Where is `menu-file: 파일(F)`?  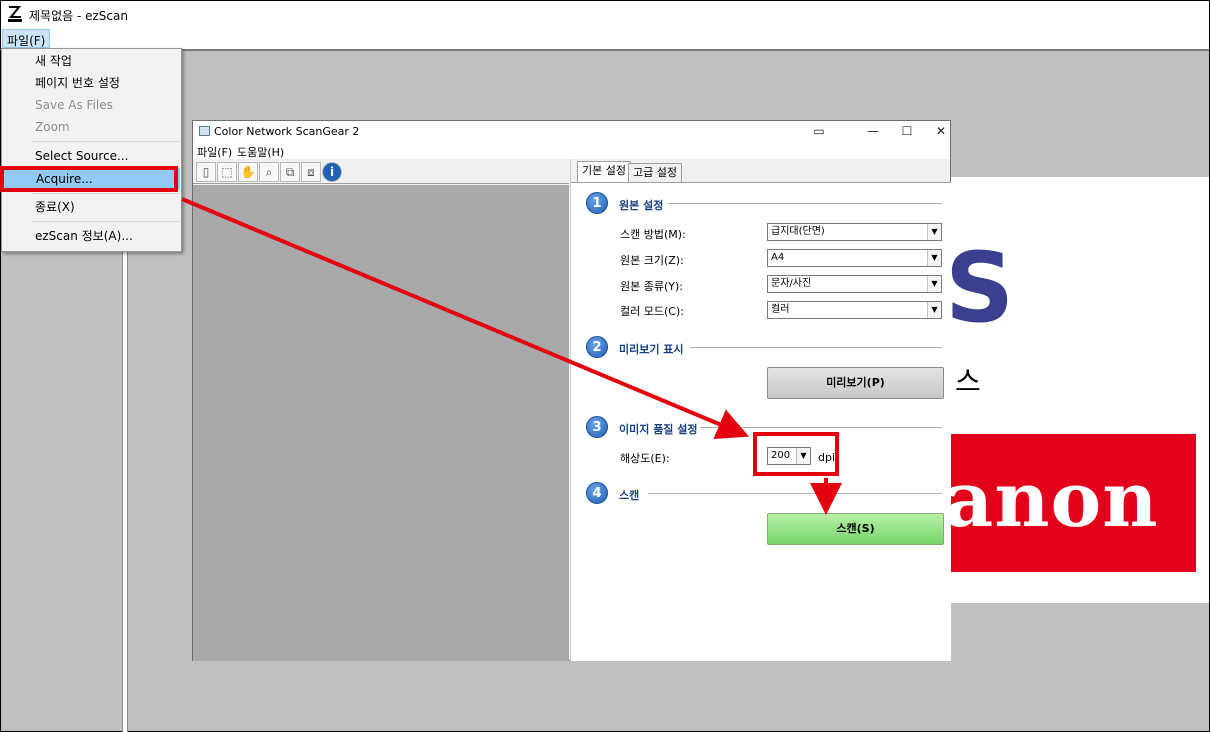 menu-file: 파일(F) is located at coordinates (26, 38).